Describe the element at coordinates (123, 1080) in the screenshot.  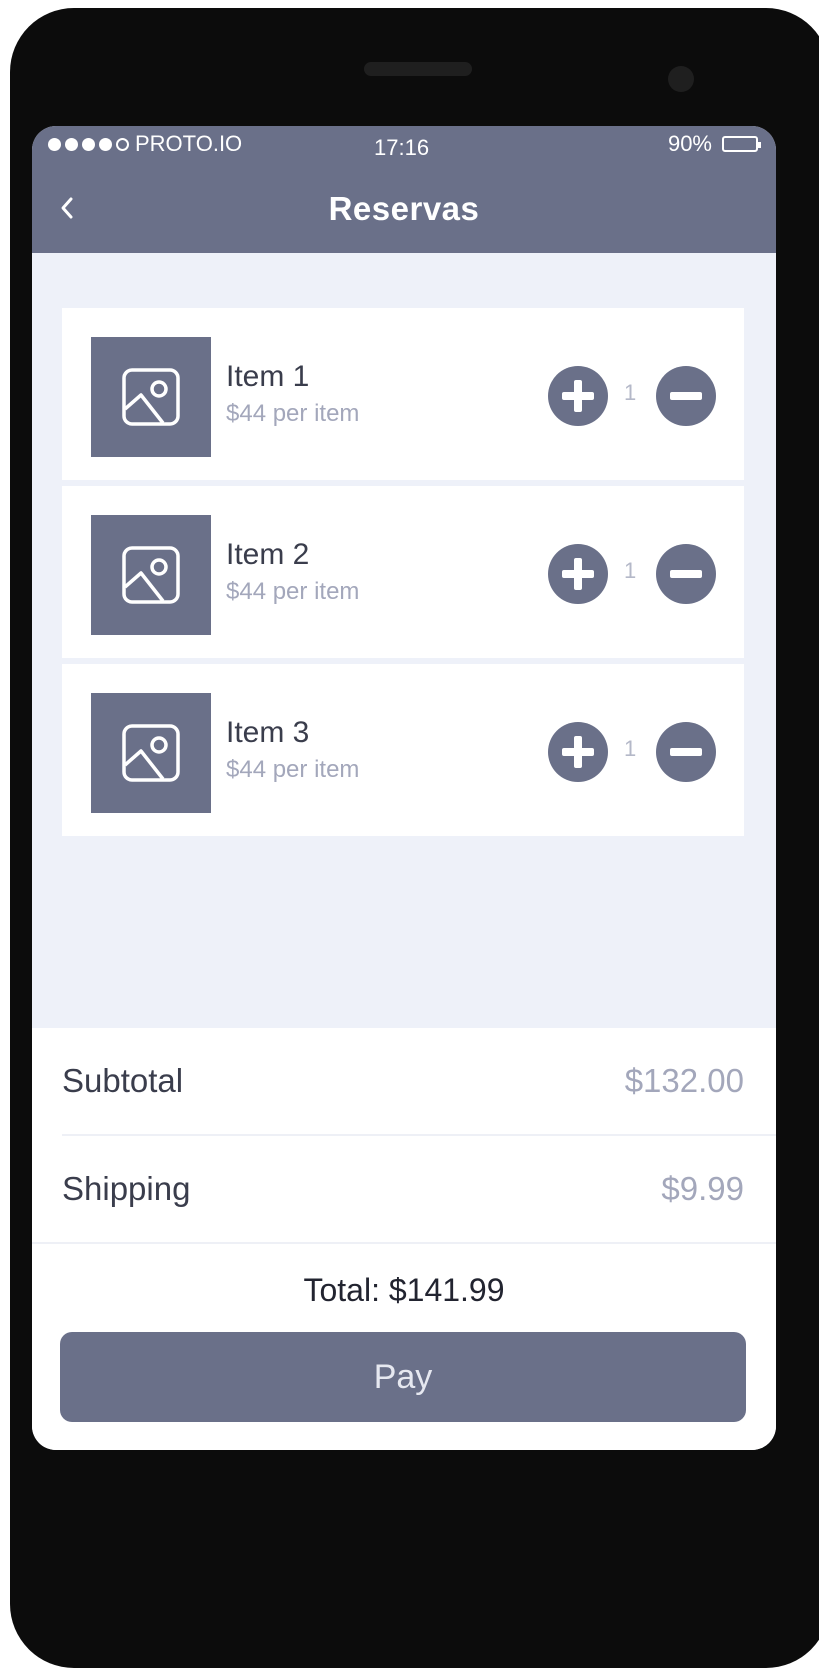
I see `subtotal-label: Subtotal` at that location.